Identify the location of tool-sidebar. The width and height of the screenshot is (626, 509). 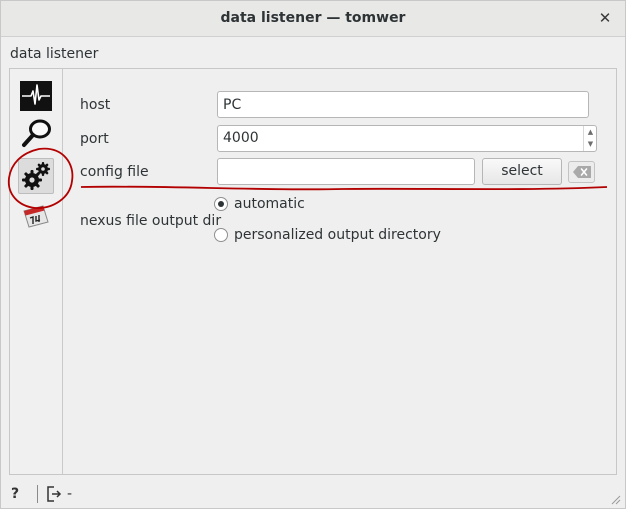
(36, 271).